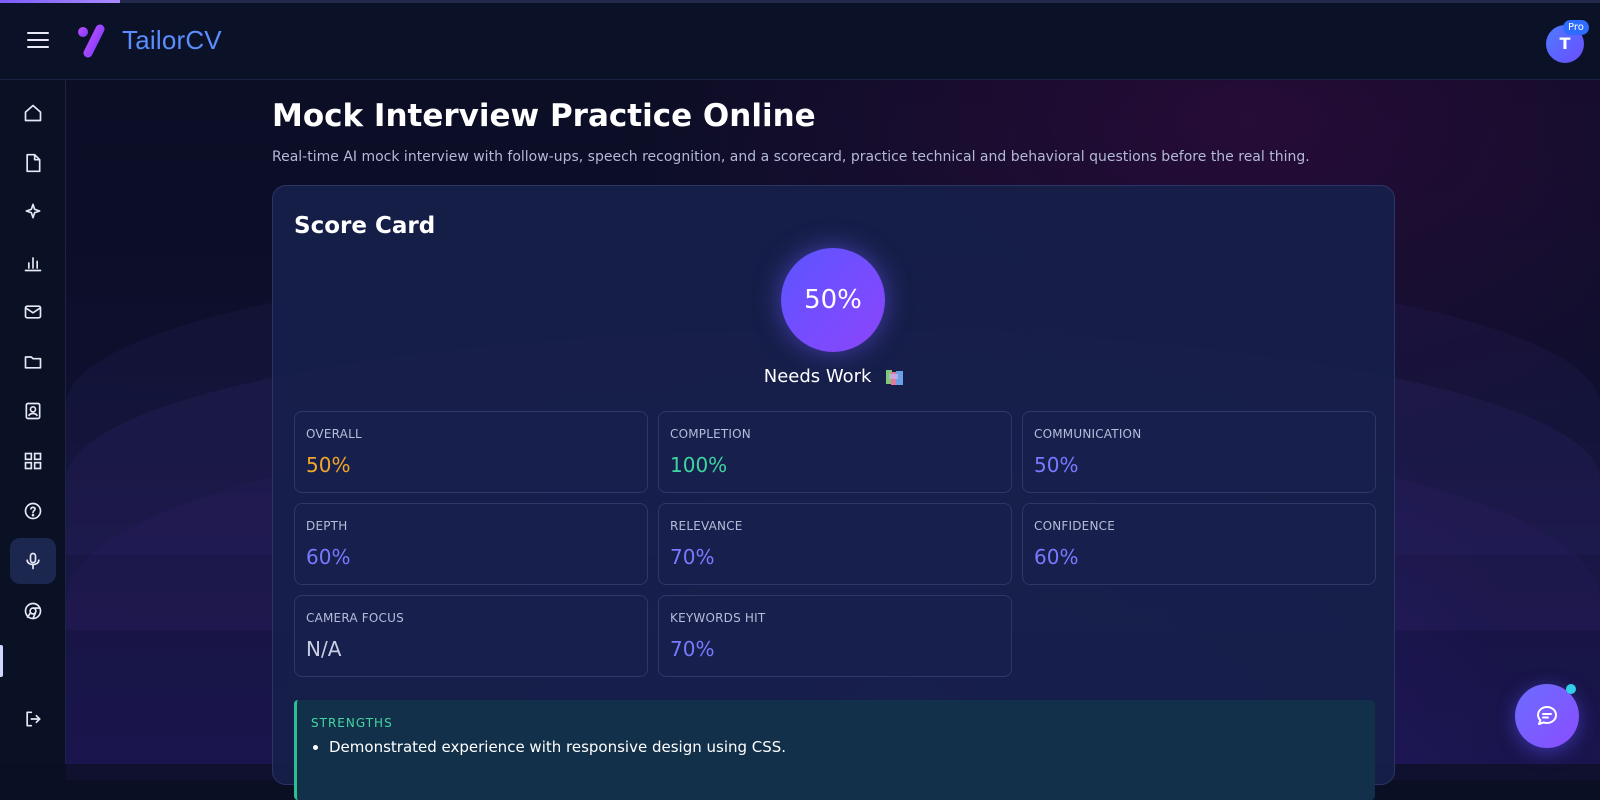 This screenshot has width=1600, height=800. I want to click on sidebar-item-analytics, so click(33, 263).